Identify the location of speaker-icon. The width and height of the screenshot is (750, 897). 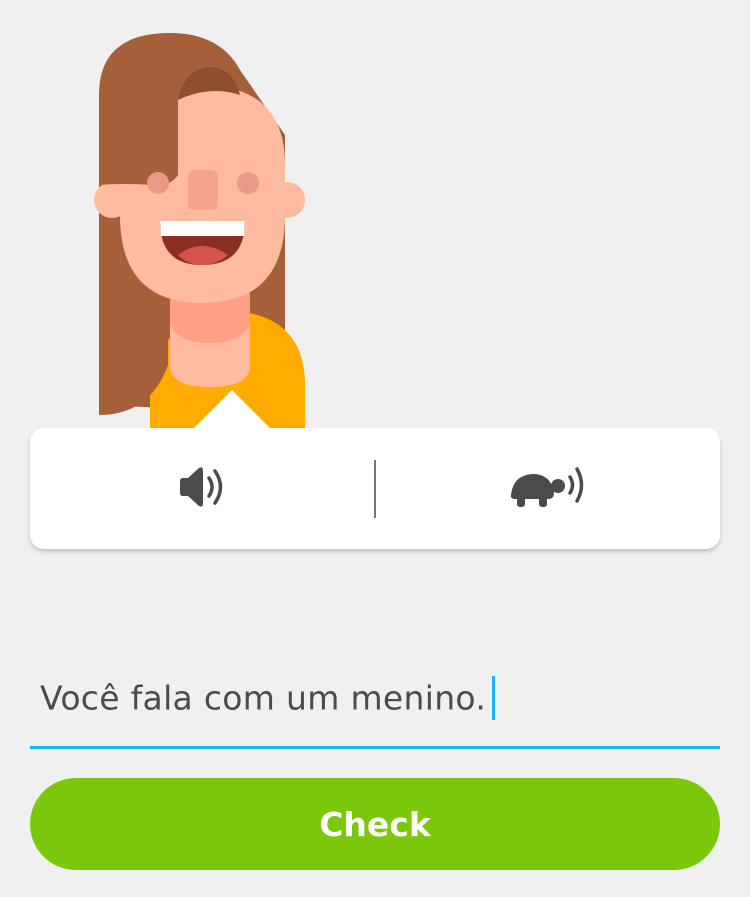
(203, 489).